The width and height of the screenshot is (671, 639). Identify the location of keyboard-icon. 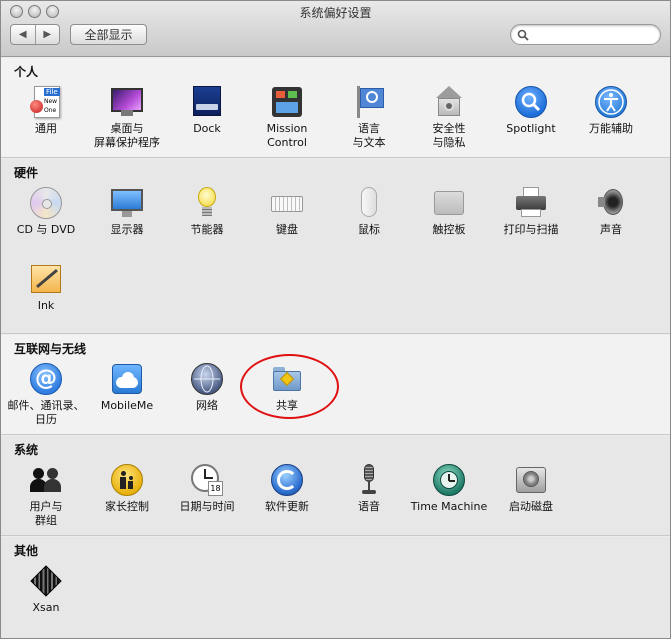
(287, 203).